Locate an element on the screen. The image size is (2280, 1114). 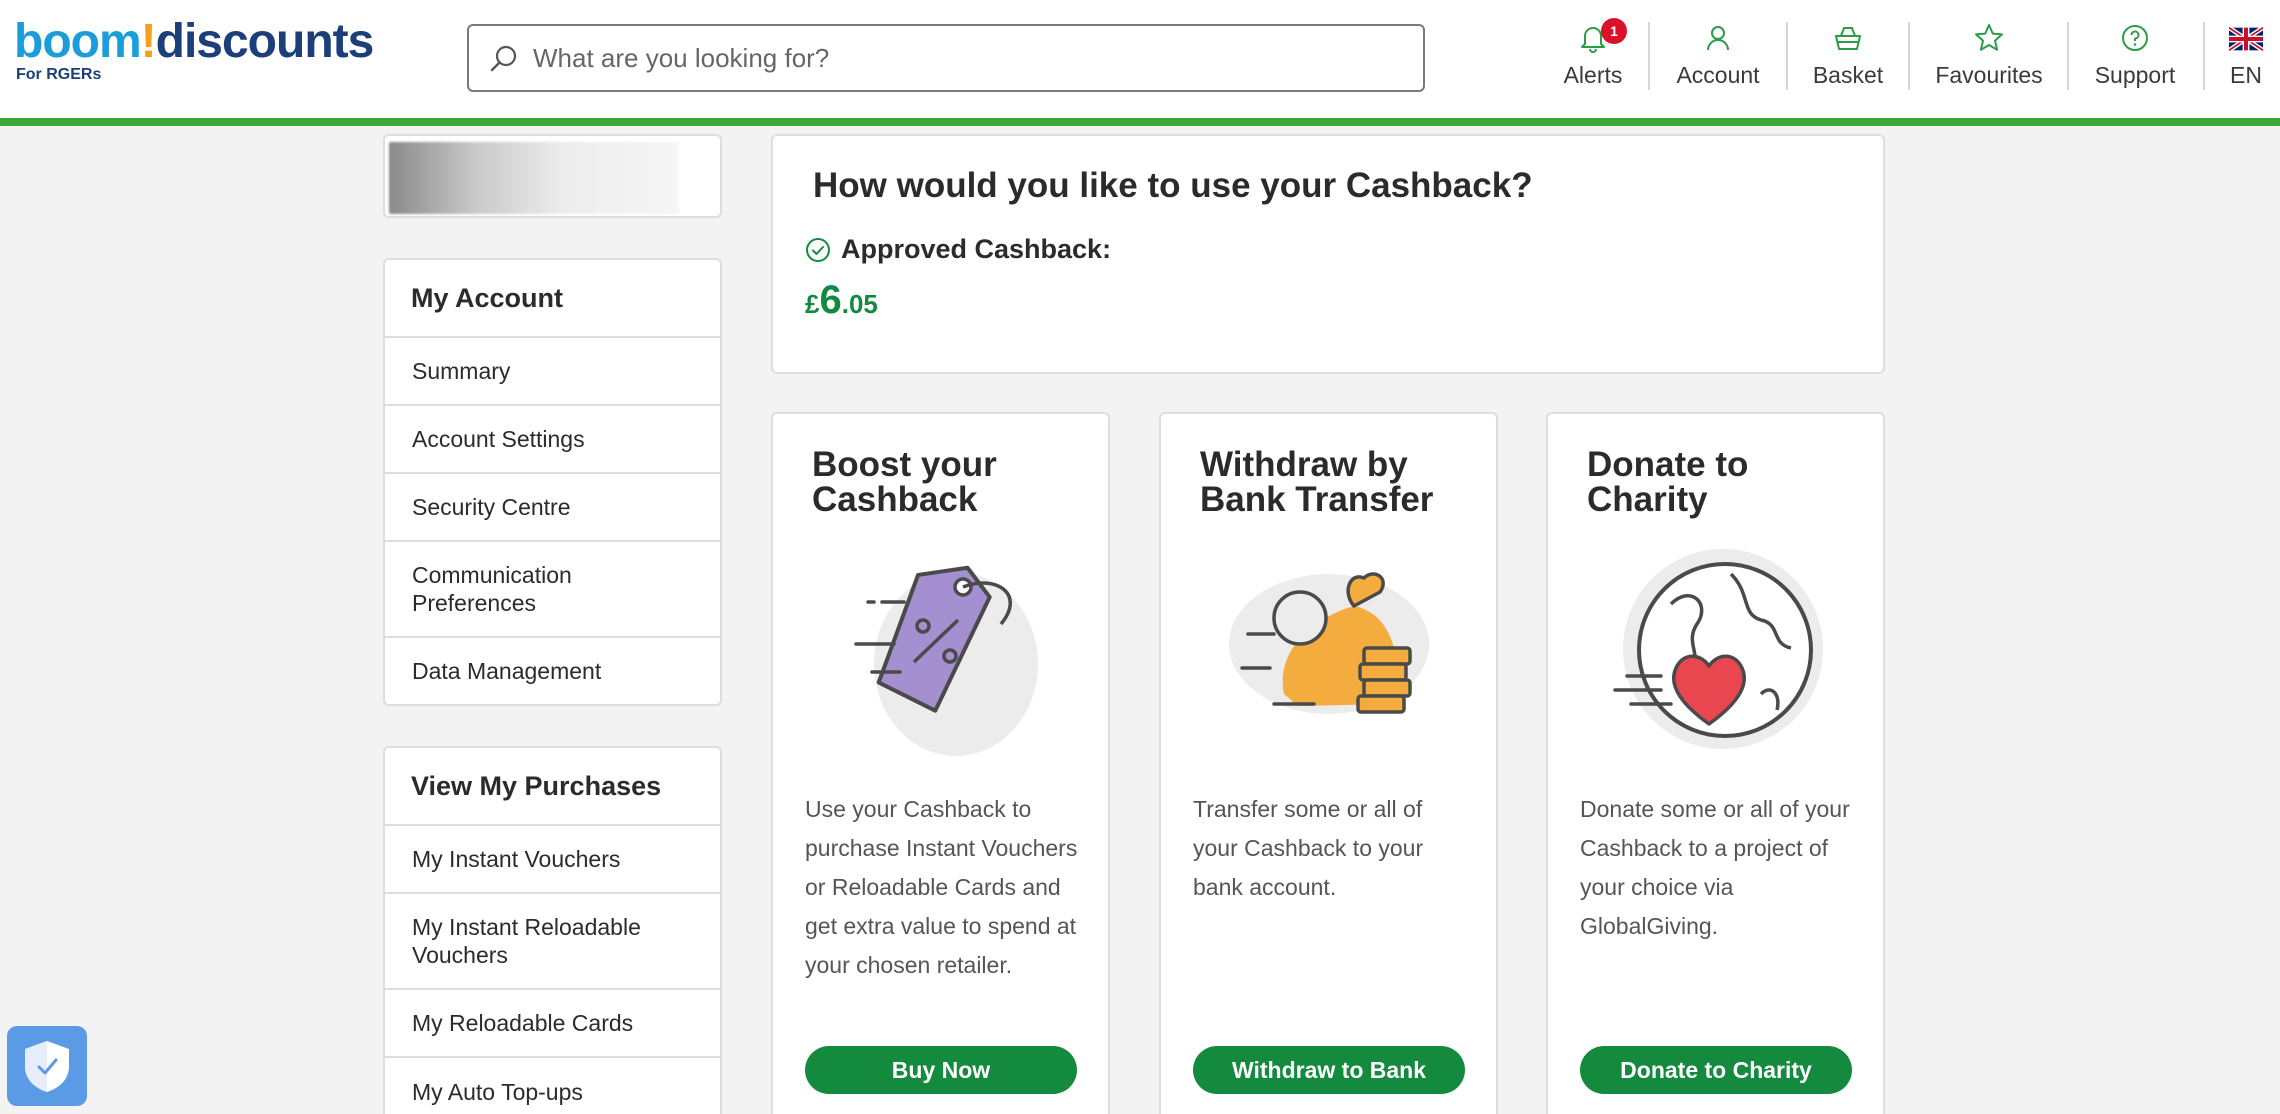
logo-discounts-text: discounts is located at coordinates (265, 41).